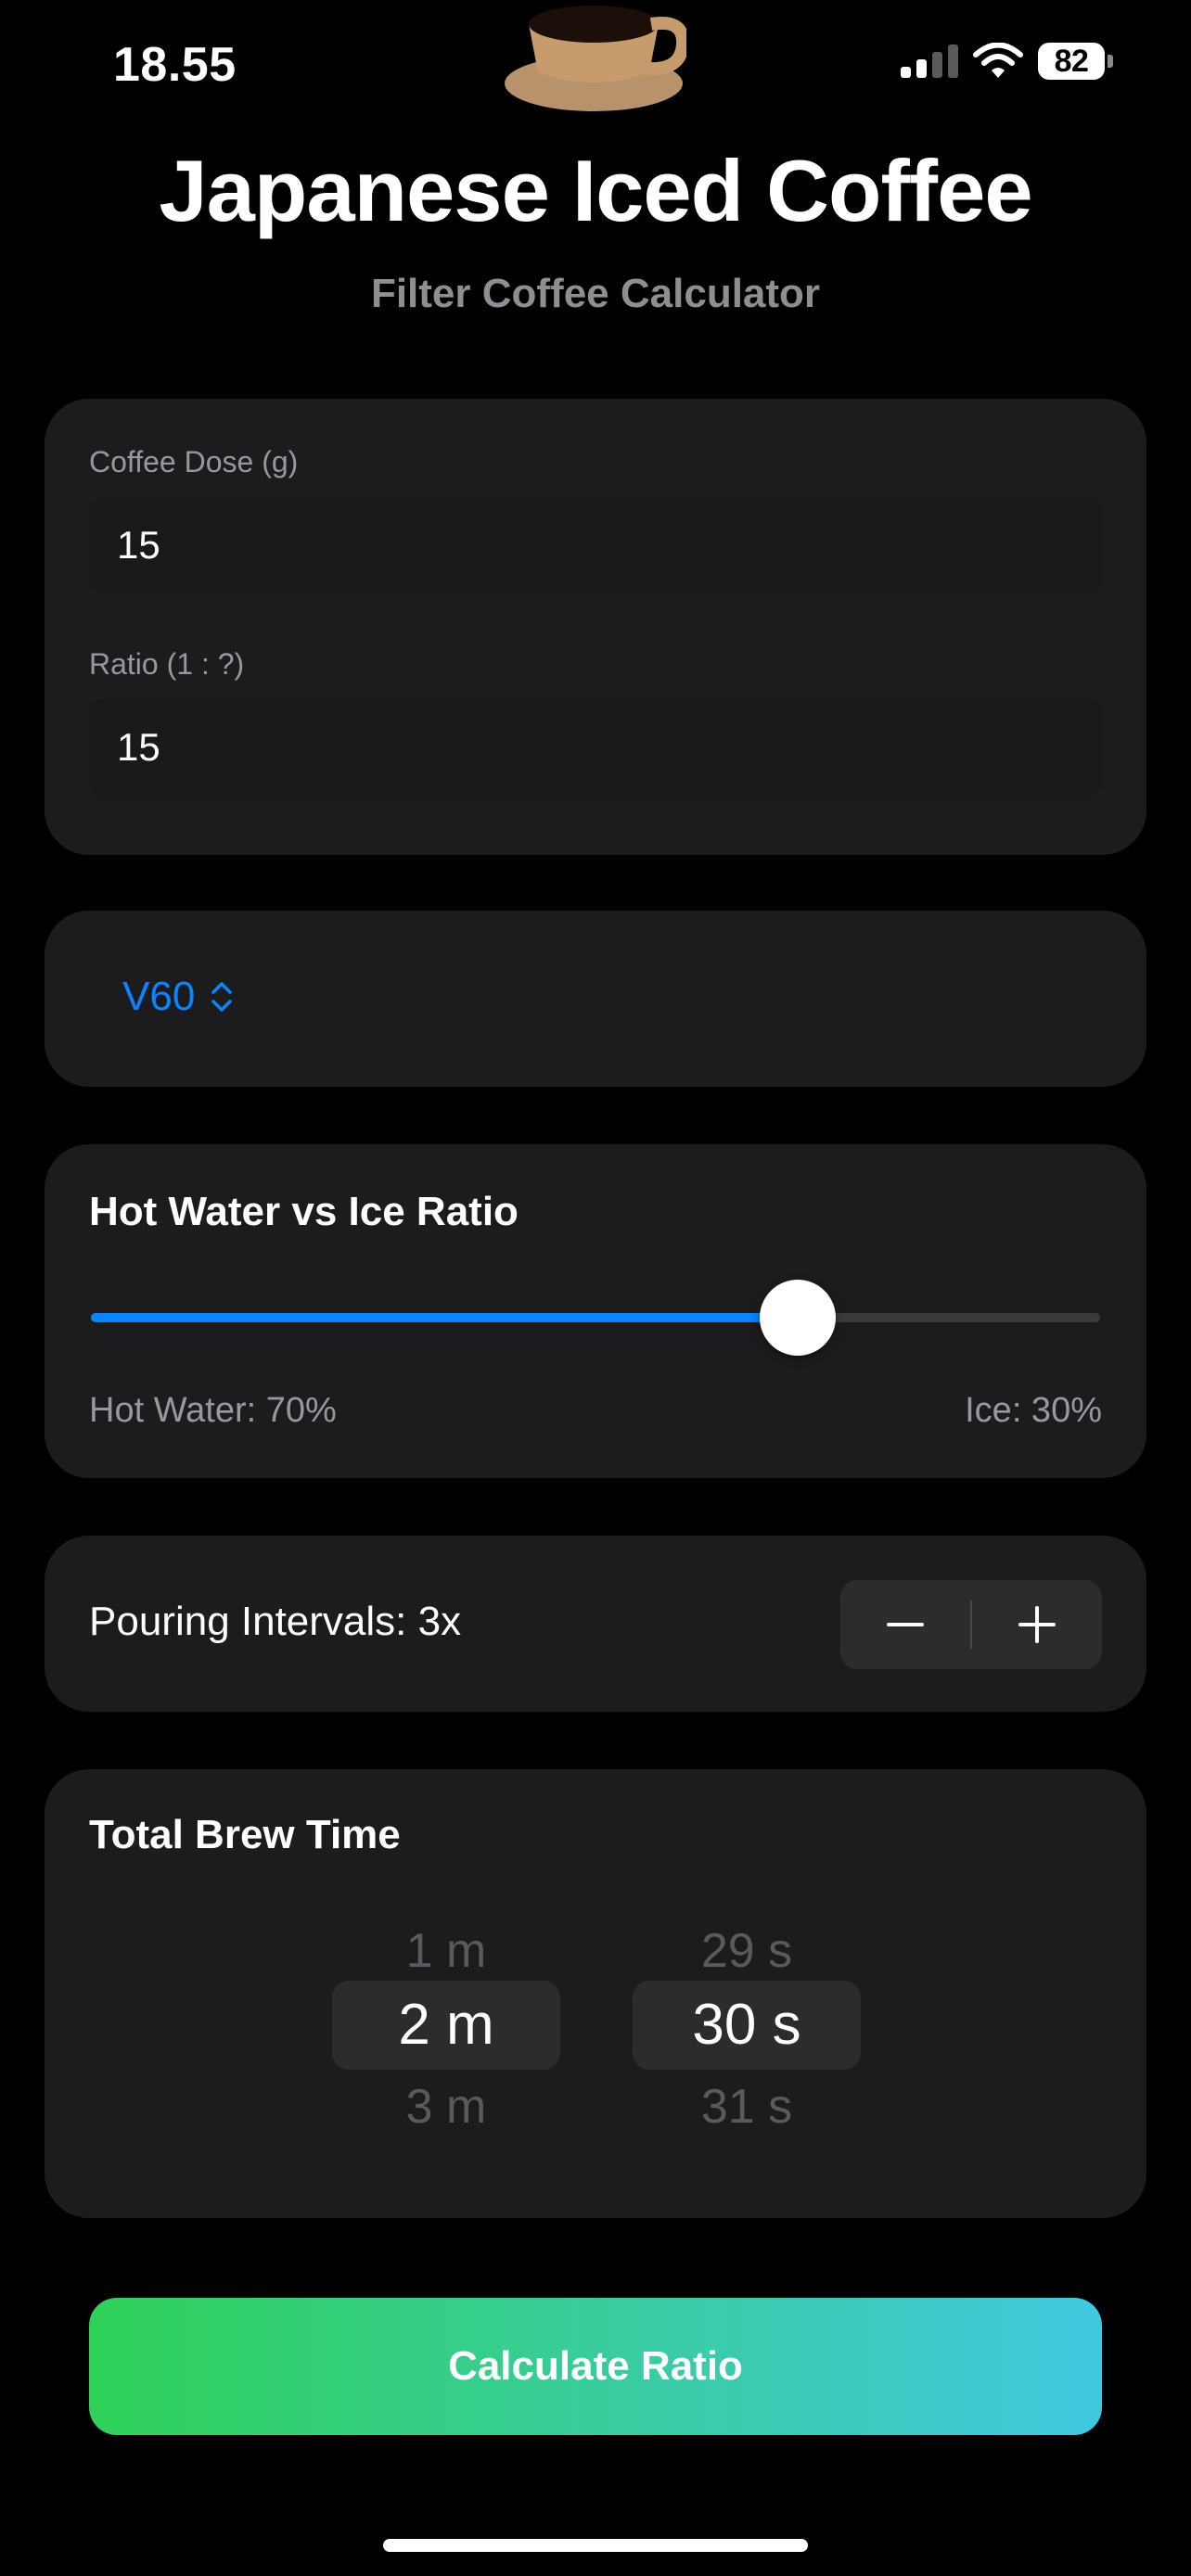 The width and height of the screenshot is (1191, 2576). I want to click on minutes-wheel: 1 m 2 m 3 m, so click(446, 2020).